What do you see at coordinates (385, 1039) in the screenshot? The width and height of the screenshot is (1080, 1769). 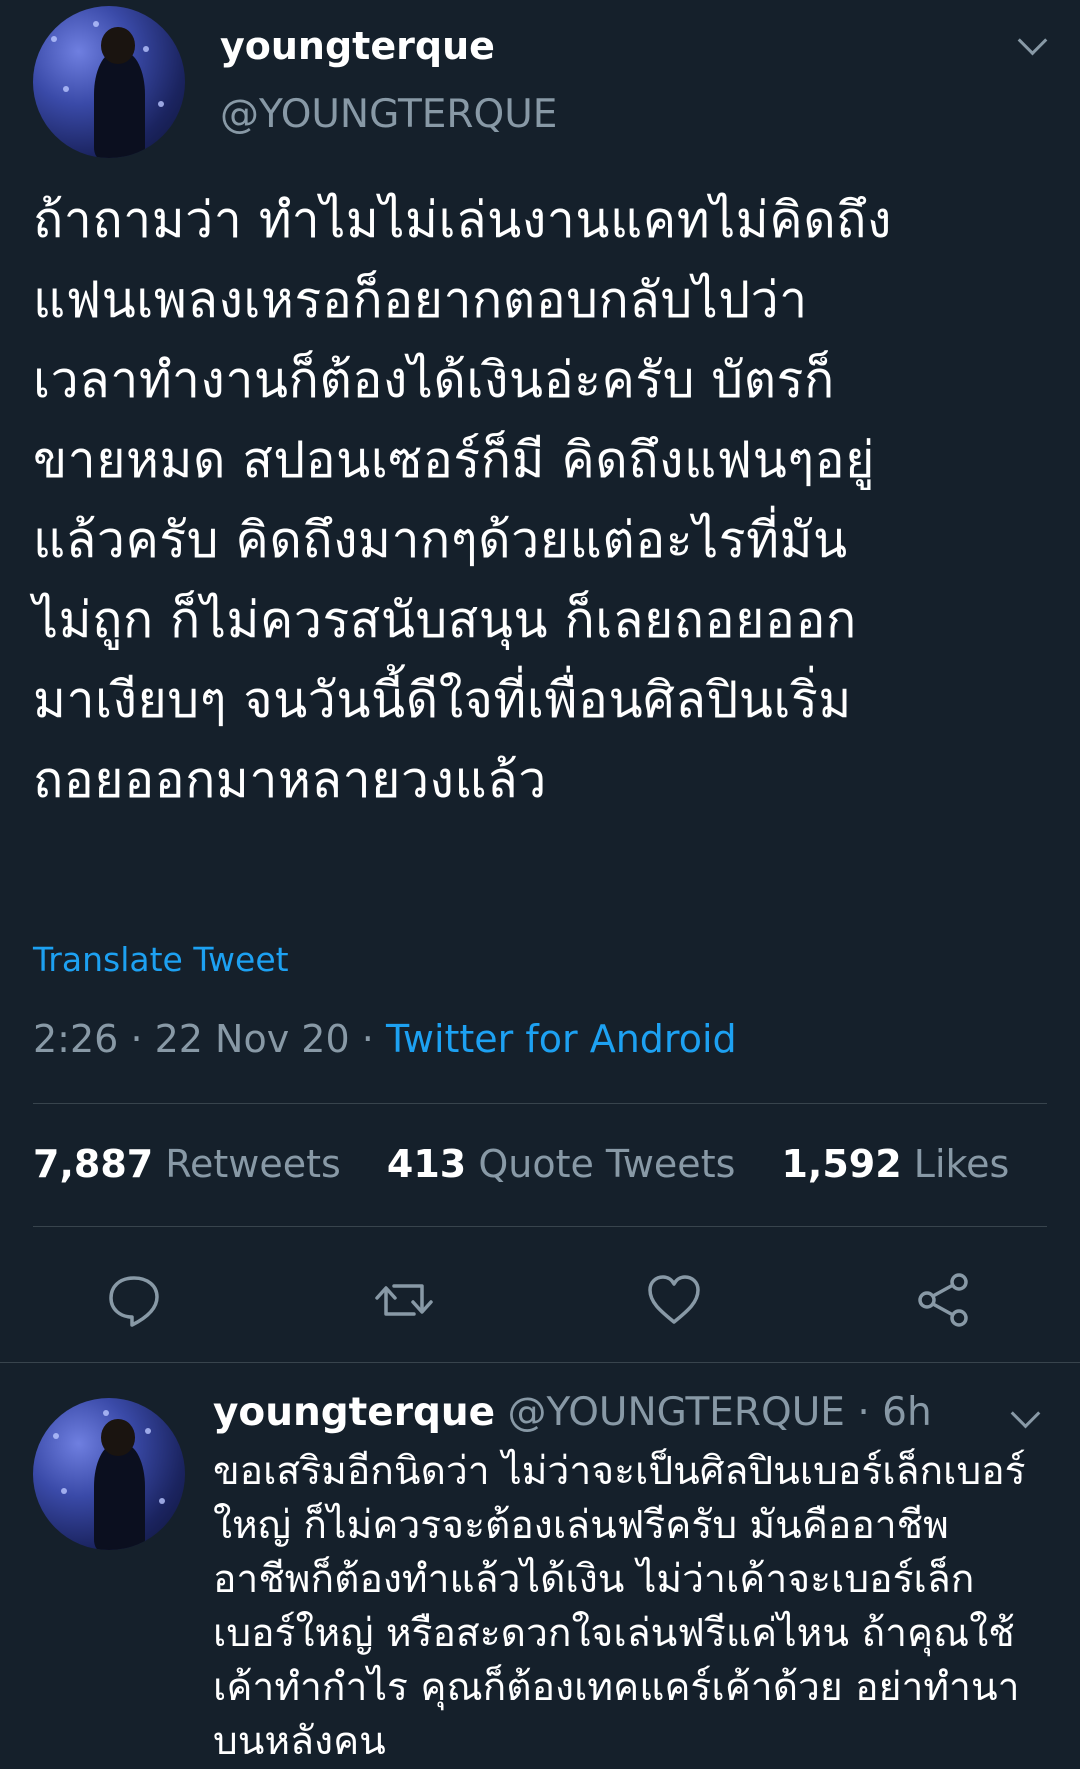 I see `tweet-meta: 2:26 · 22 Nov 20 · Twitter for Android` at bounding box center [385, 1039].